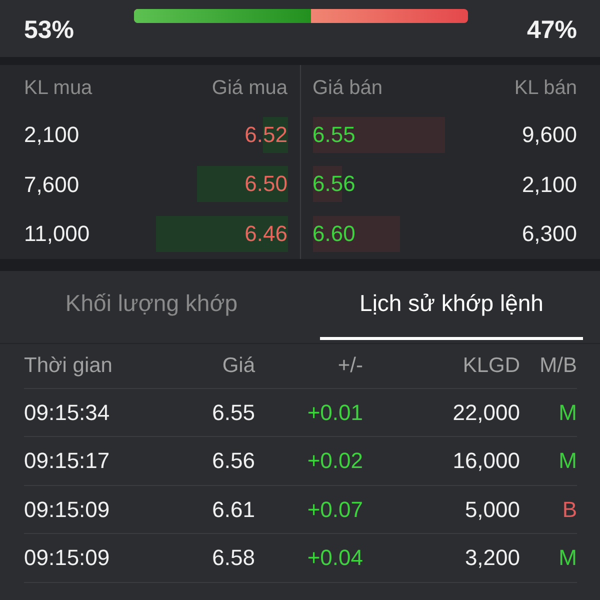 The image size is (600, 600). What do you see at coordinates (250, 88) in the screenshot?
I see `column-header: Giá mua` at bounding box center [250, 88].